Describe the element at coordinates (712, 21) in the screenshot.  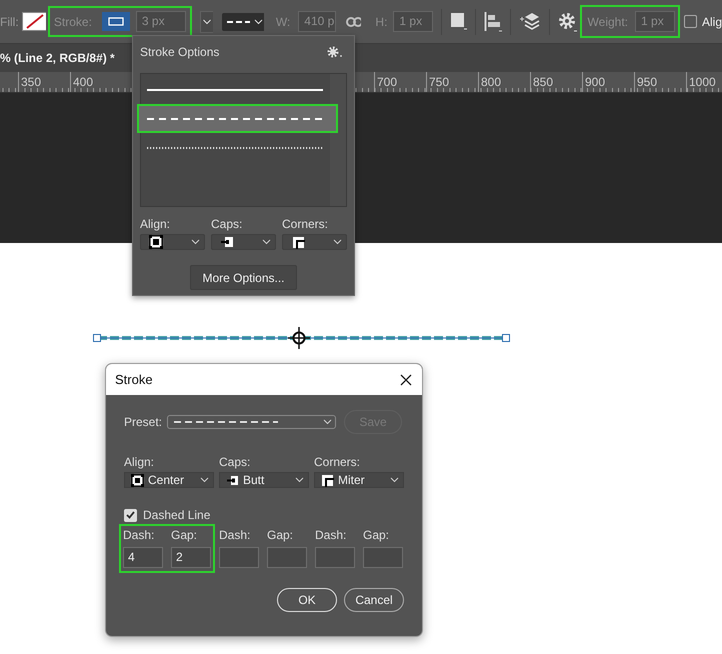
I see `align-label: Alig` at that location.